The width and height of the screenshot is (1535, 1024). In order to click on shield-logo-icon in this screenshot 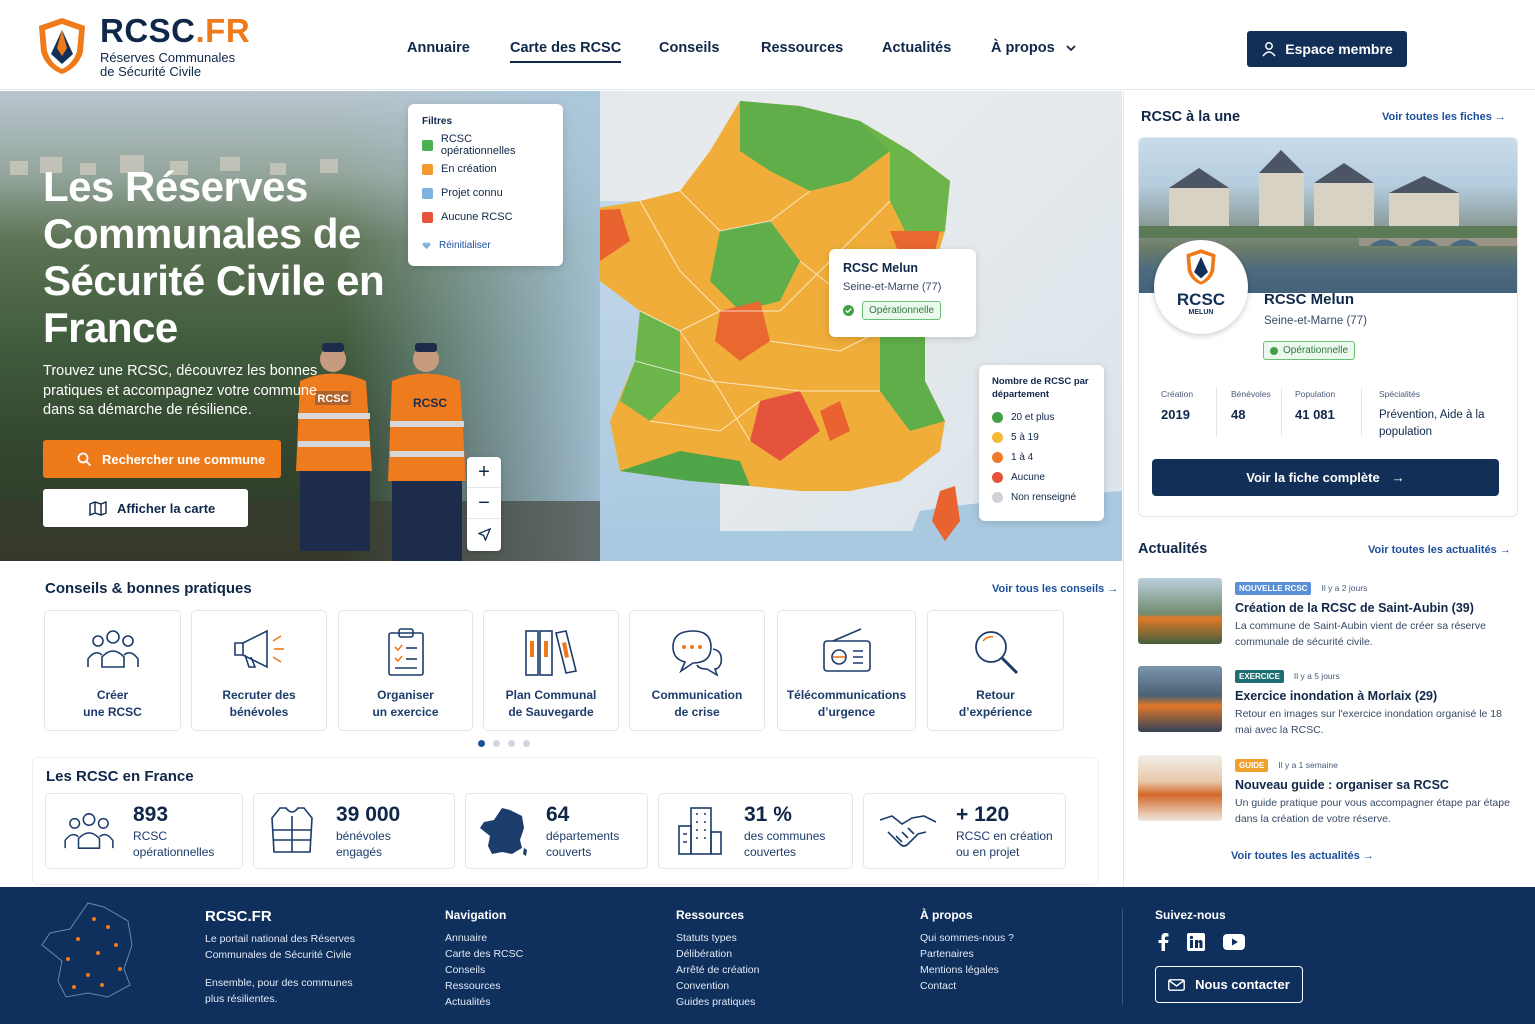, I will do `click(62, 46)`.